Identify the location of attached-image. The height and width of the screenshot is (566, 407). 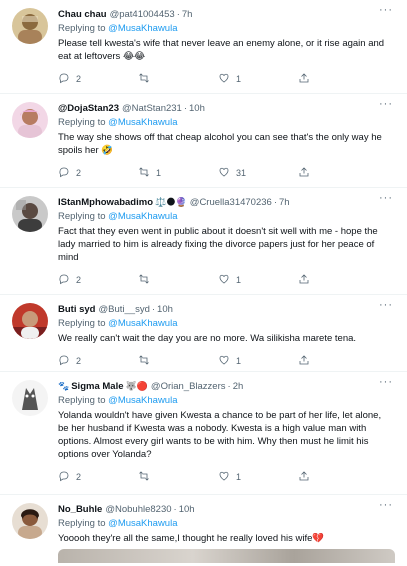
(226, 556).